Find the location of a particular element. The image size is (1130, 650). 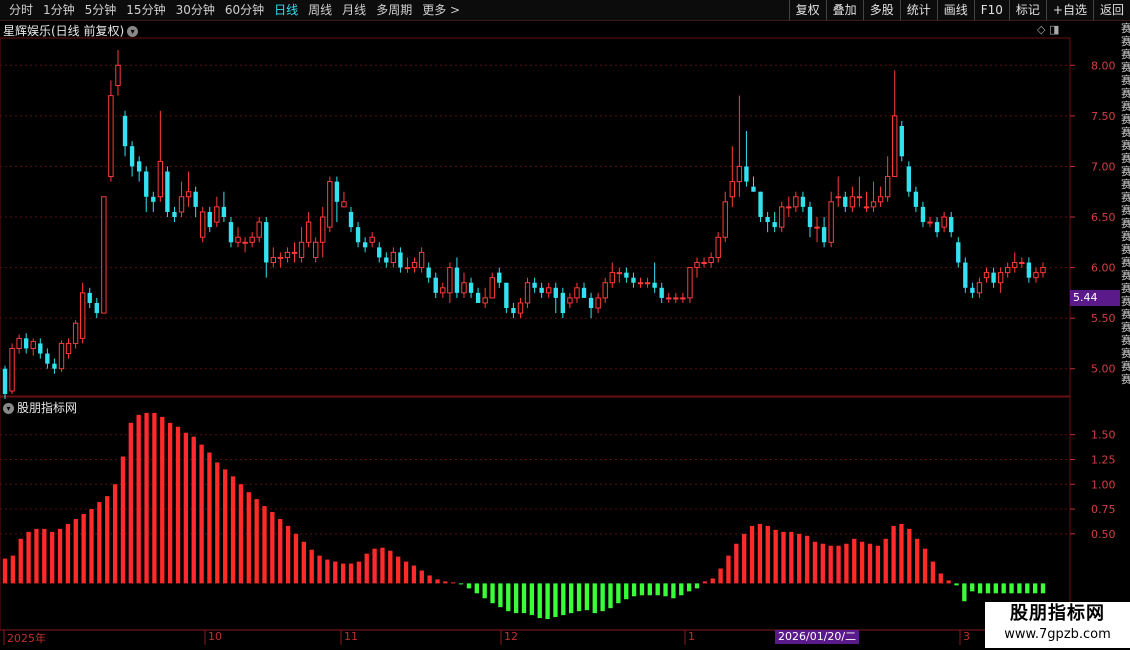

window-restore-icon: ◨ is located at coordinates (1054, 29).